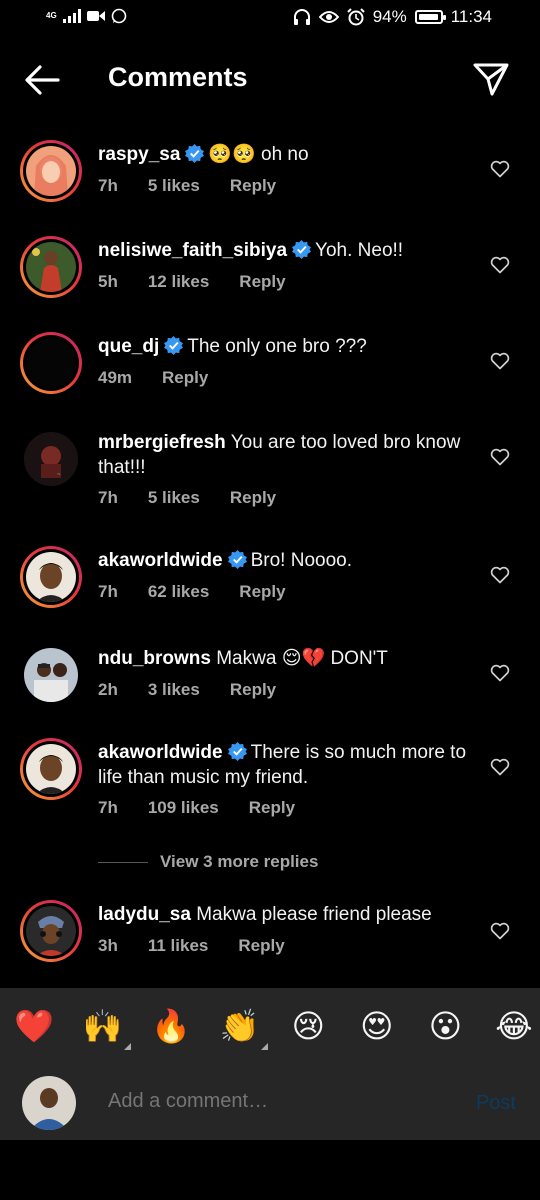 The image size is (540, 1200). What do you see at coordinates (107, 1028) in the screenshot?
I see `emoji-raised-hands-button: 🙌` at bounding box center [107, 1028].